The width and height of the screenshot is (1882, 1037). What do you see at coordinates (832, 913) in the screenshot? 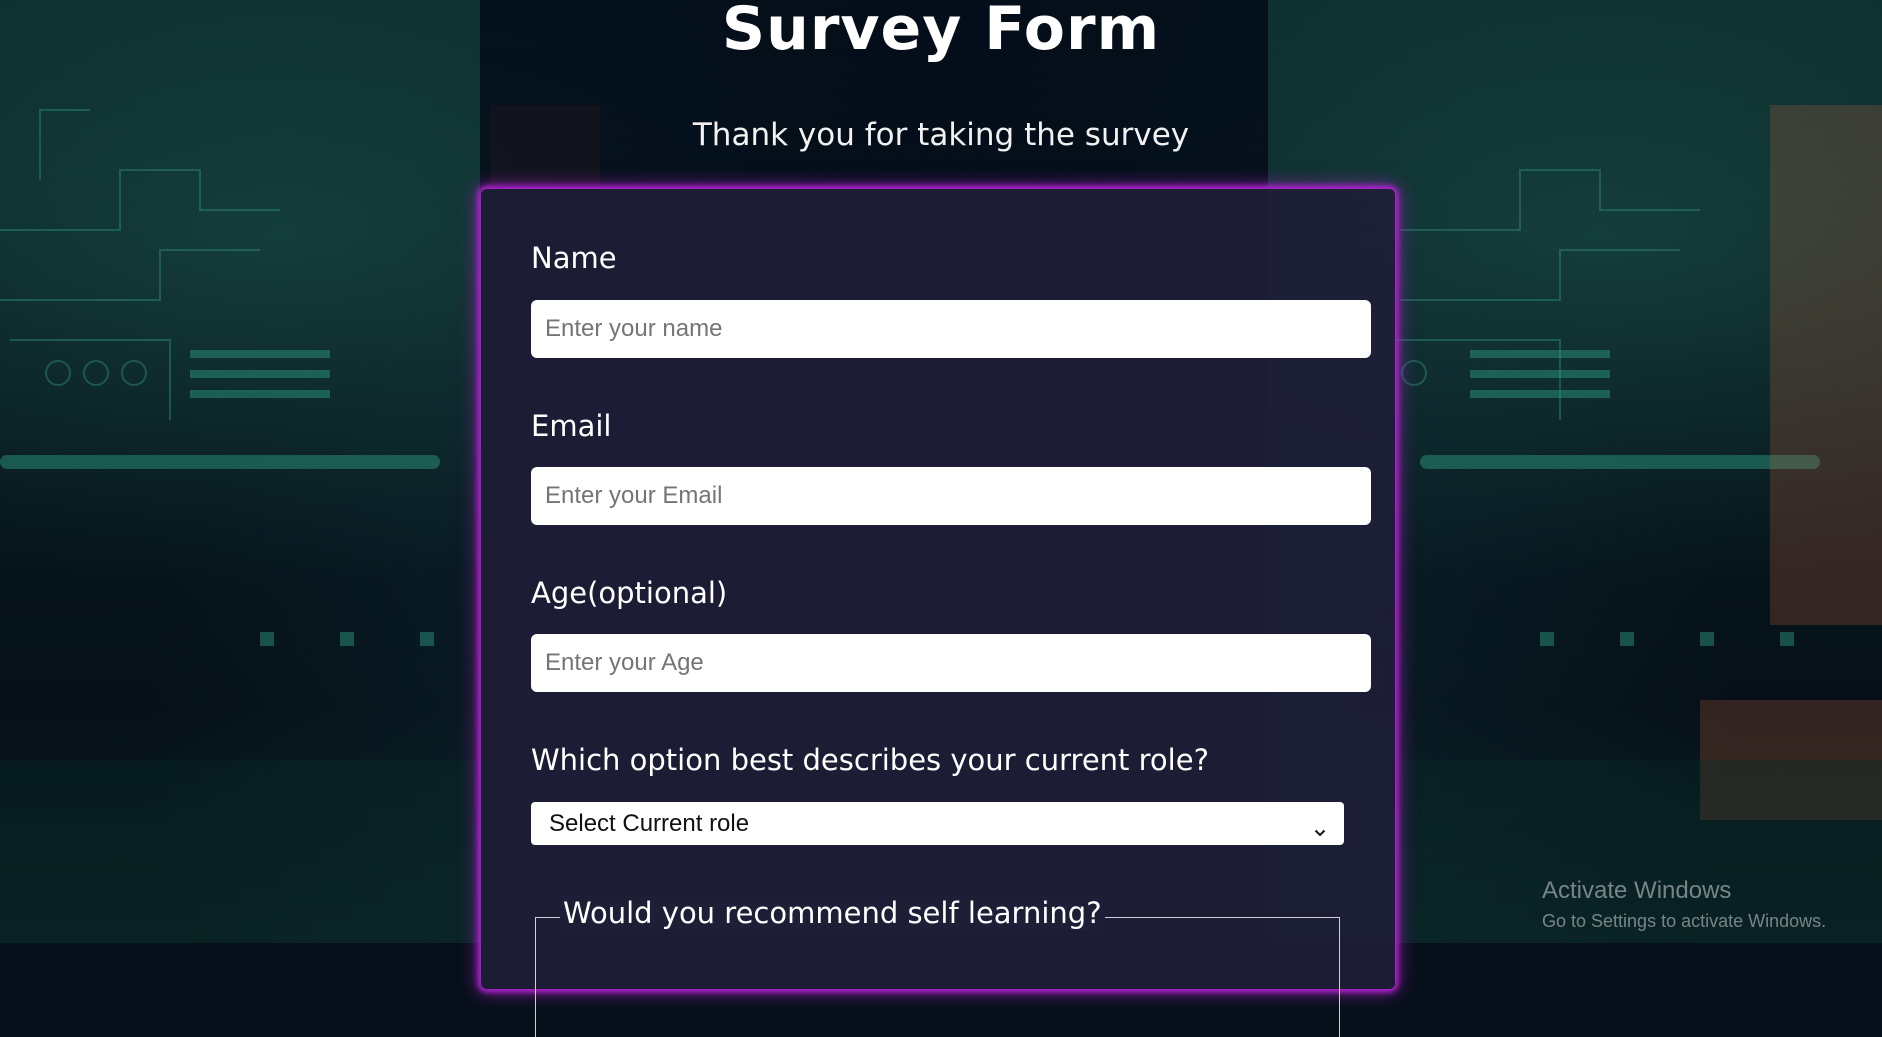
I see `recommend-legend: Would you recommend self learning?` at bounding box center [832, 913].